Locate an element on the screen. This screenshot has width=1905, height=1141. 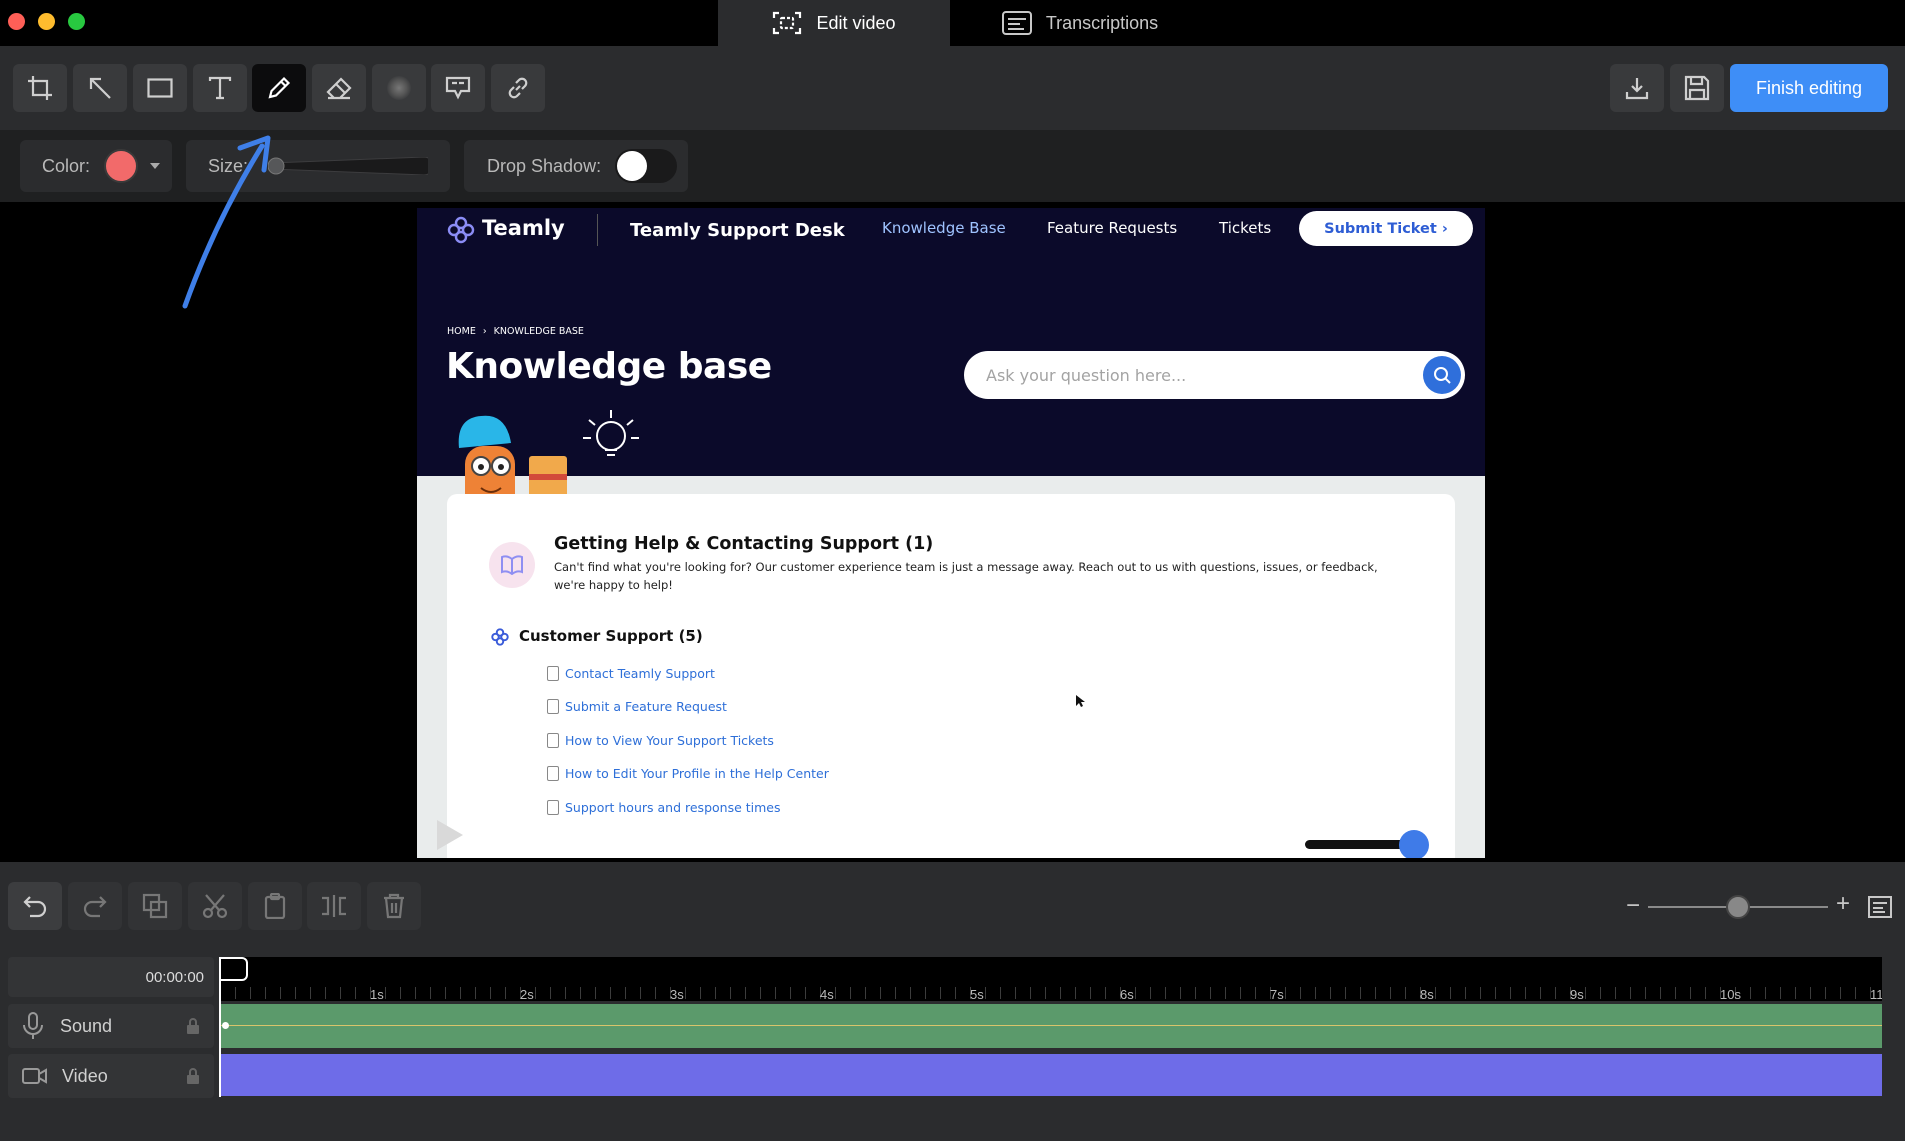
undo-icon is located at coordinates (35, 906).